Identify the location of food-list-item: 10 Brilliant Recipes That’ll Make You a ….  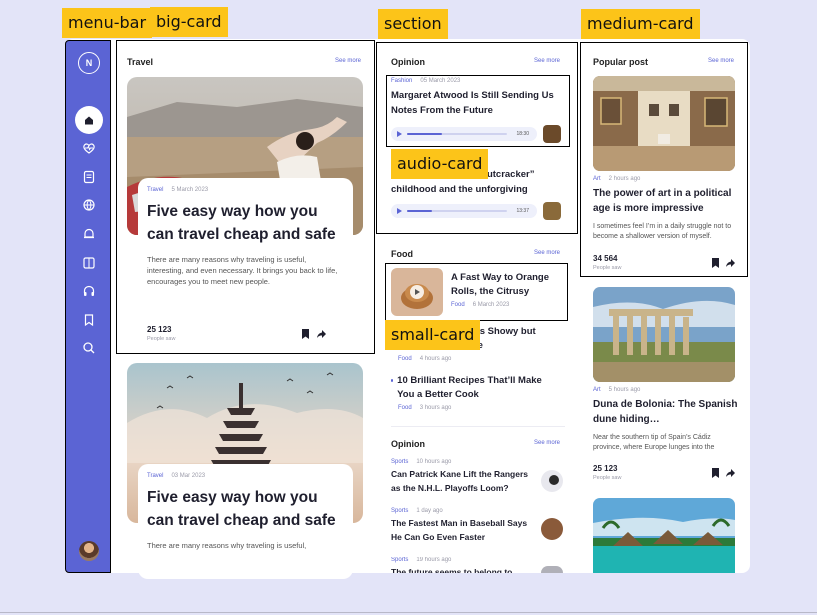
(476, 392).